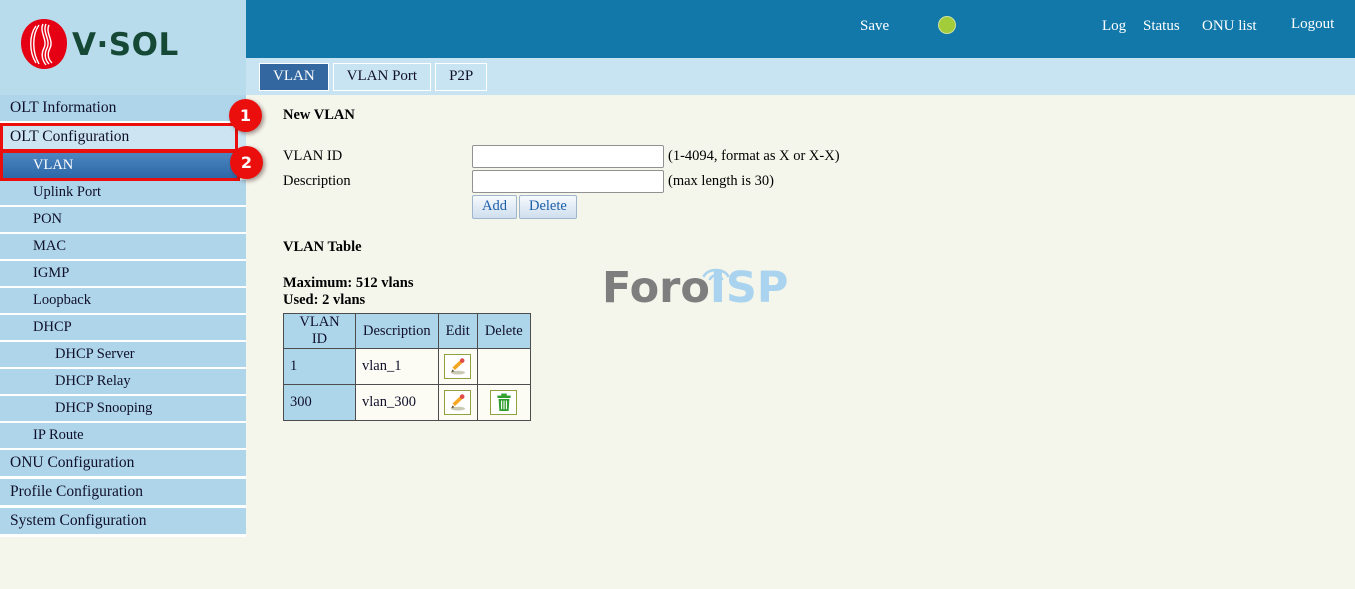  What do you see at coordinates (123, 300) in the screenshot?
I see `sidebar-item-loopback: Loopback` at bounding box center [123, 300].